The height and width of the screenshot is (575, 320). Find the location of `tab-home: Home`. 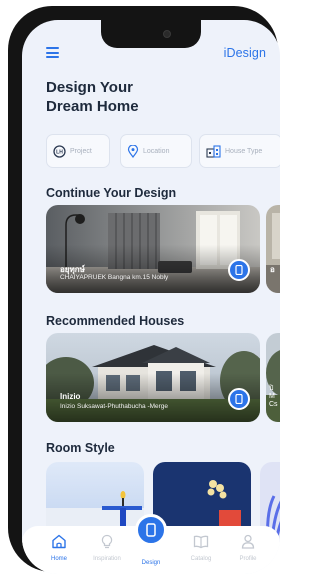

tab-home: Home is located at coordinates (59, 548).